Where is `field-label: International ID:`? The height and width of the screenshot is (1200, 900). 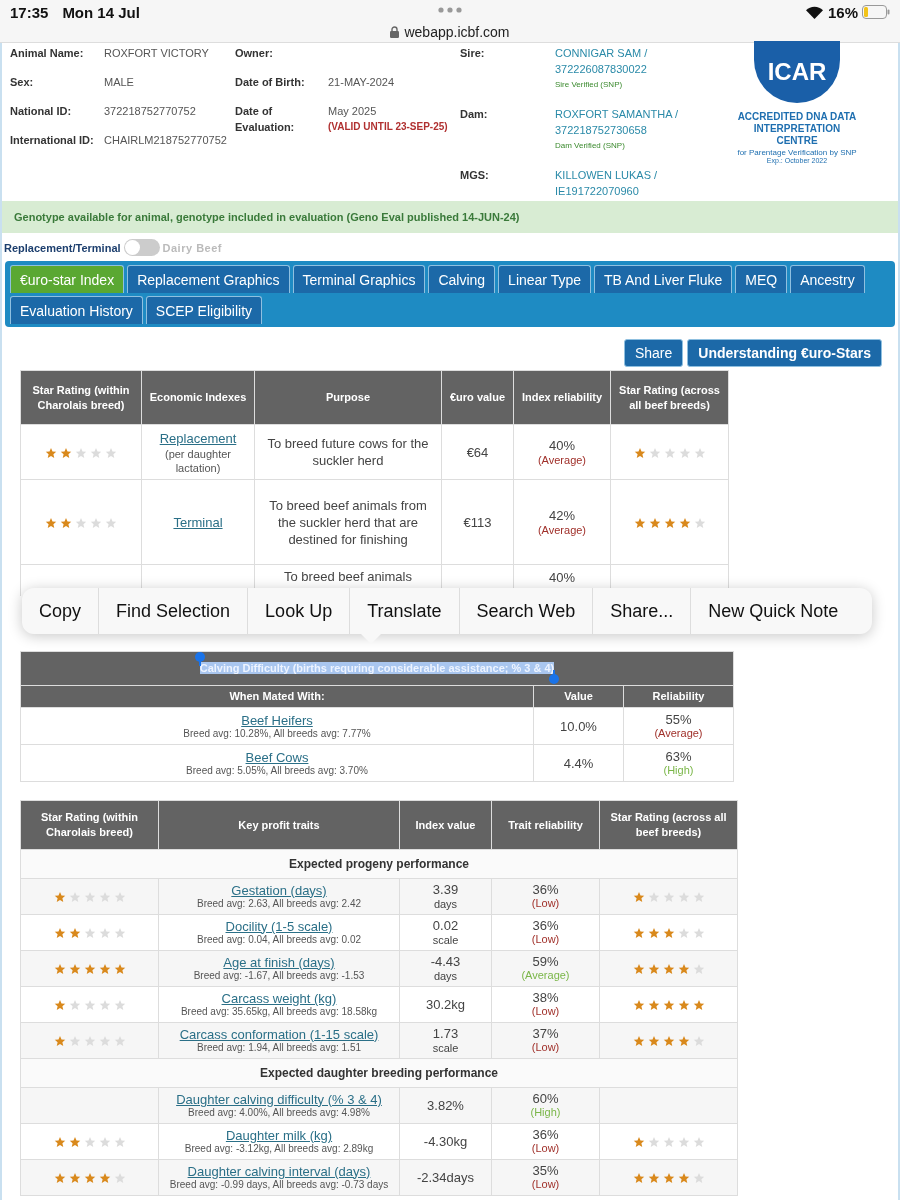
field-label: International ID: is located at coordinates (52, 140).